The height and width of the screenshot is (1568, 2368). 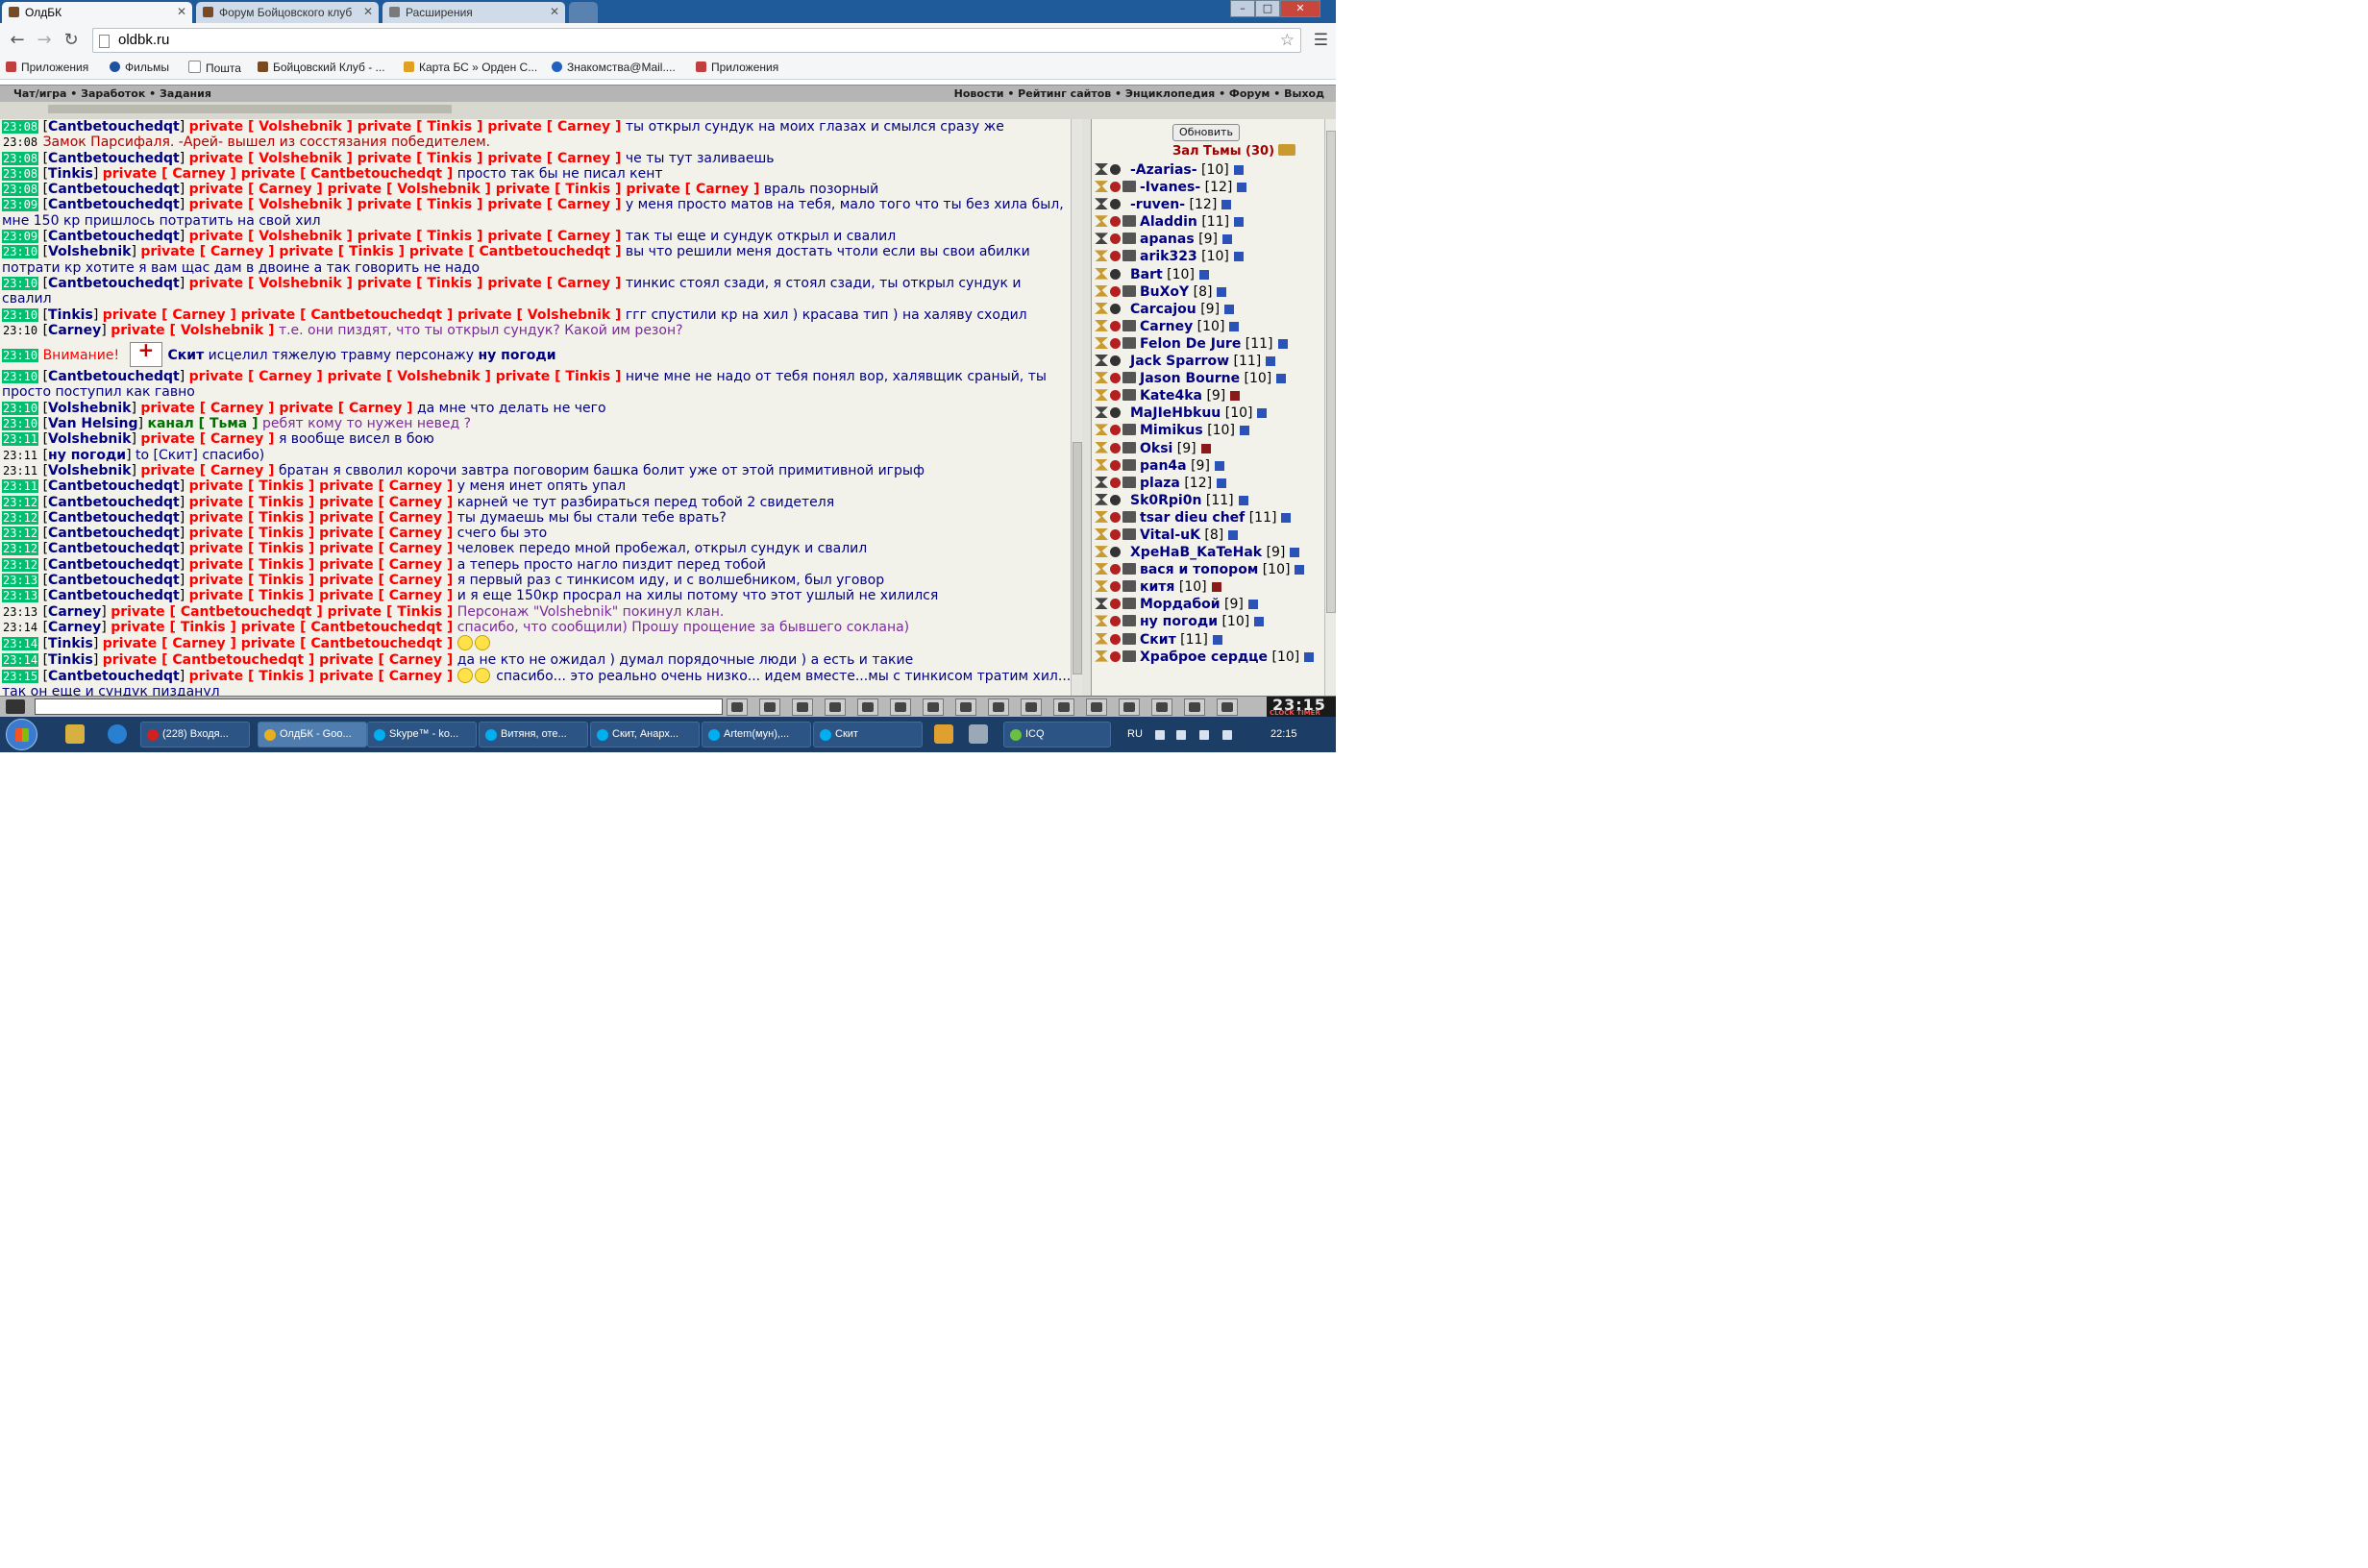 What do you see at coordinates (1063, 707) in the screenshot?
I see `scroll-icon` at bounding box center [1063, 707].